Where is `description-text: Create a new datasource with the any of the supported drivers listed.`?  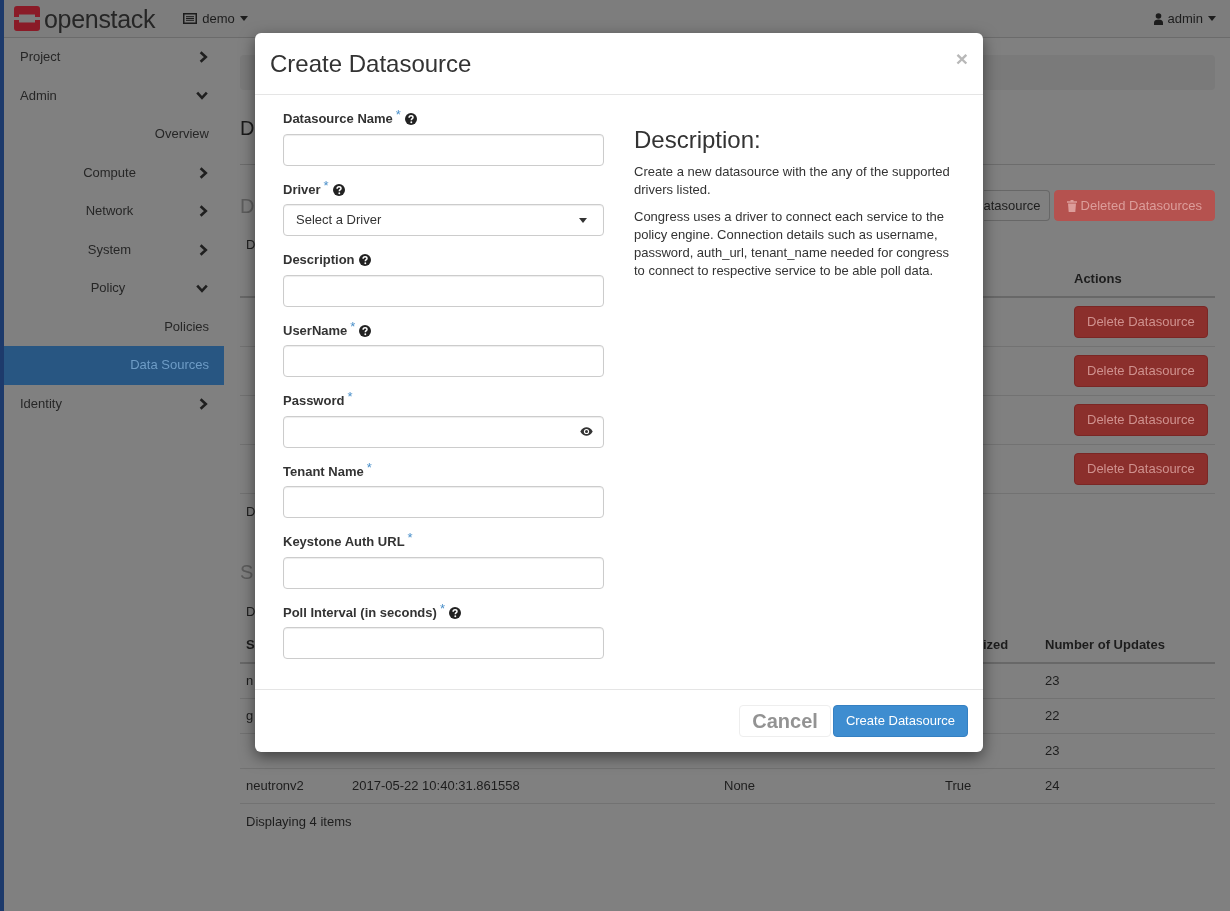
description-text: Create a new datasource with the any of the supported drivers listed. is located at coordinates (792, 181).